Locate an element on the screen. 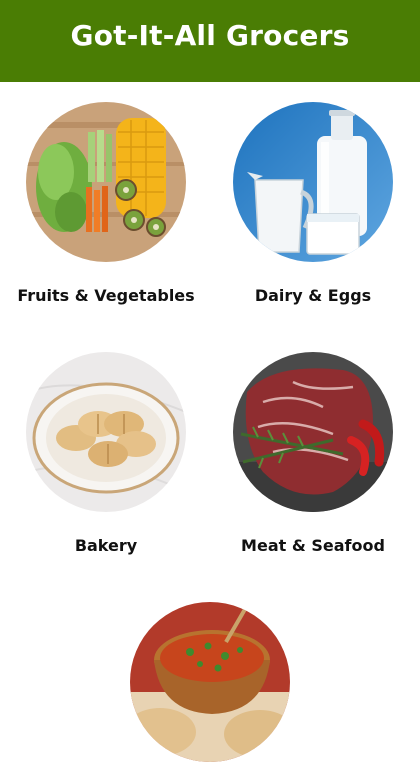 This screenshot has width=420, height=762. page-title: Got-It-All Grocers is located at coordinates (210, 35).